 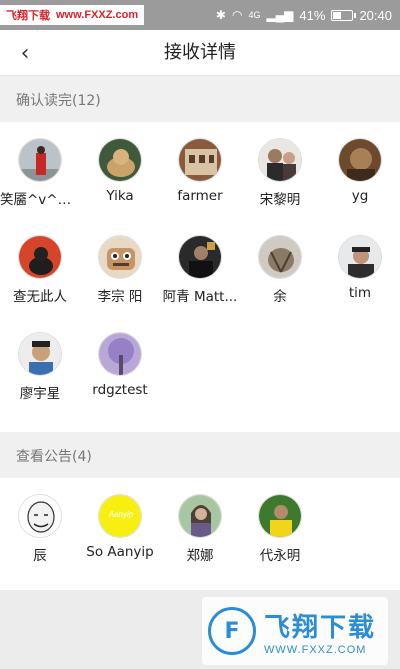 What do you see at coordinates (40, 394) in the screenshot?
I see `user-name: 廖宇星` at bounding box center [40, 394].